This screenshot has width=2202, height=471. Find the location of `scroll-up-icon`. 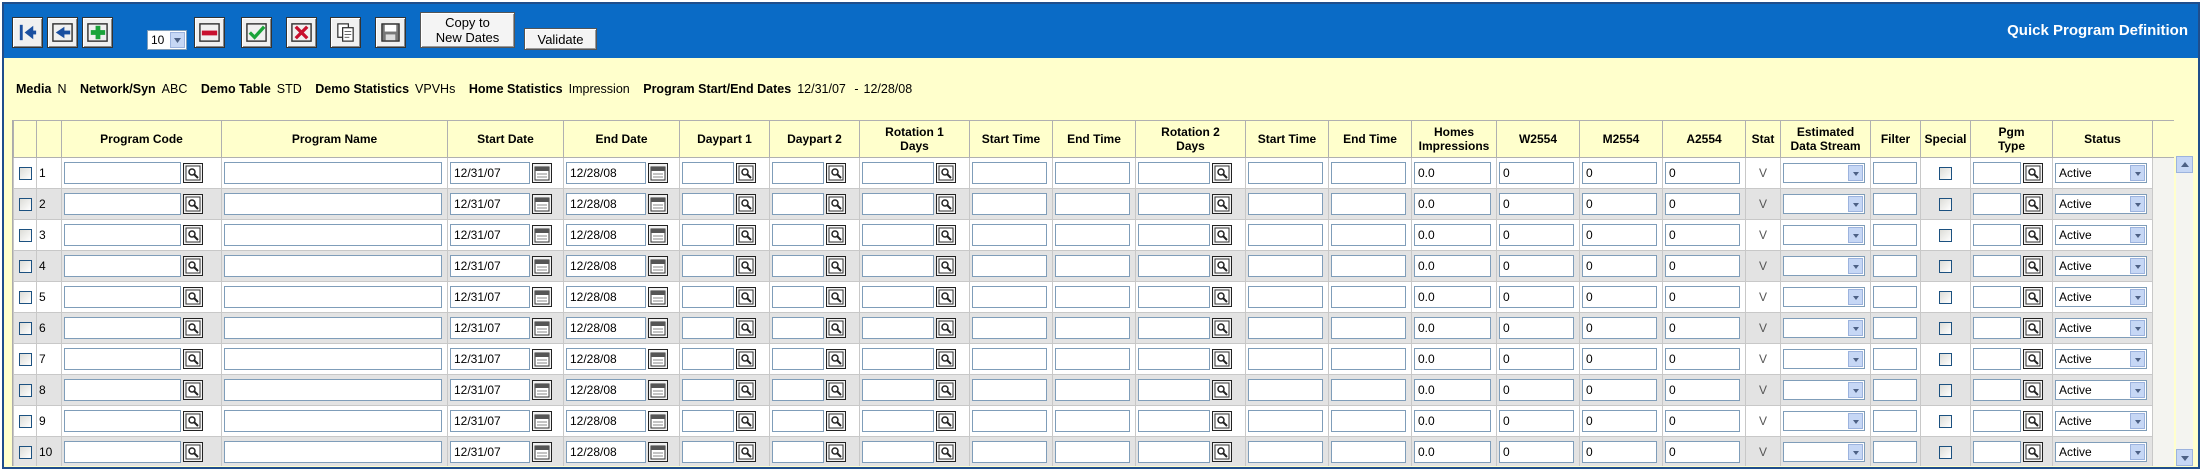

scroll-up-icon is located at coordinates (2184, 164).